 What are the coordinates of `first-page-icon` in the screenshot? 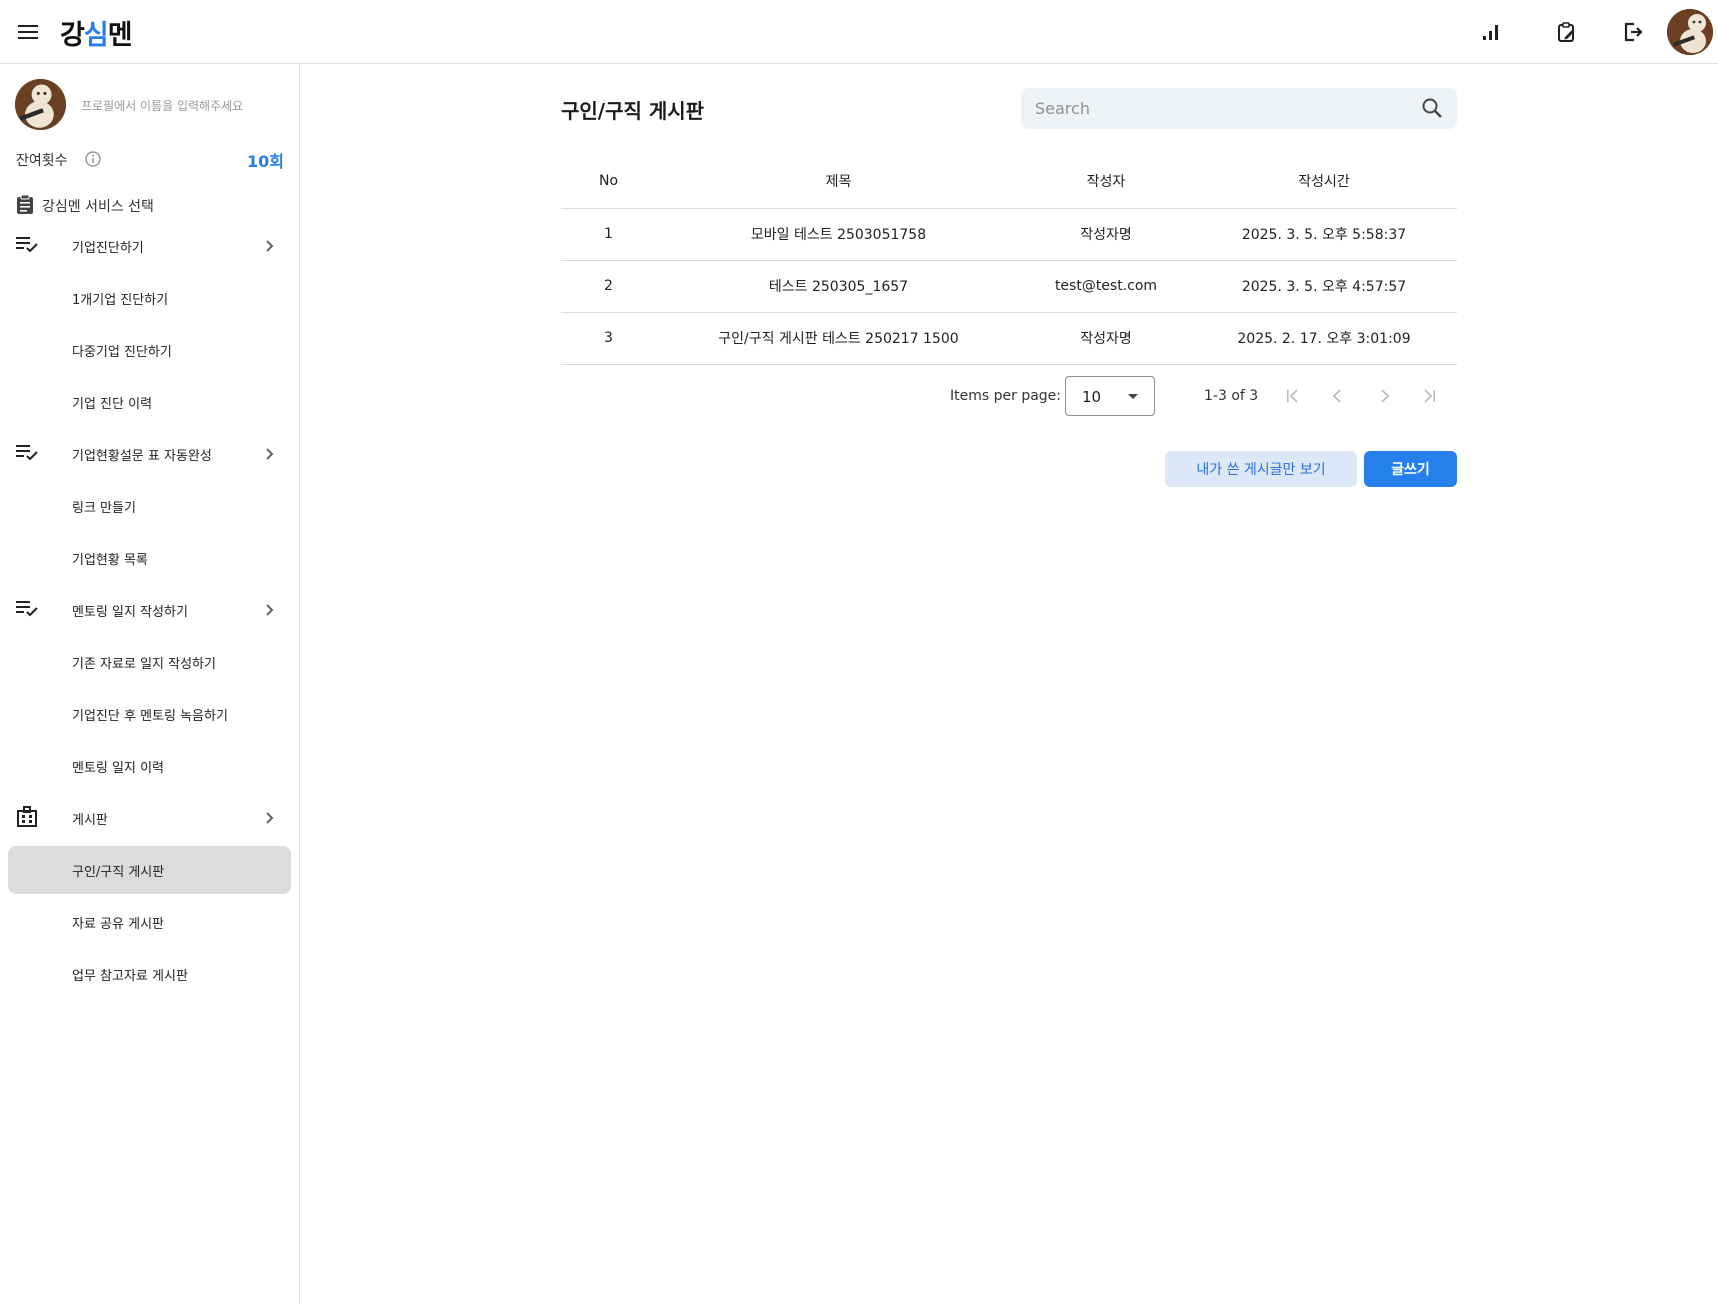 It's located at (1293, 396).